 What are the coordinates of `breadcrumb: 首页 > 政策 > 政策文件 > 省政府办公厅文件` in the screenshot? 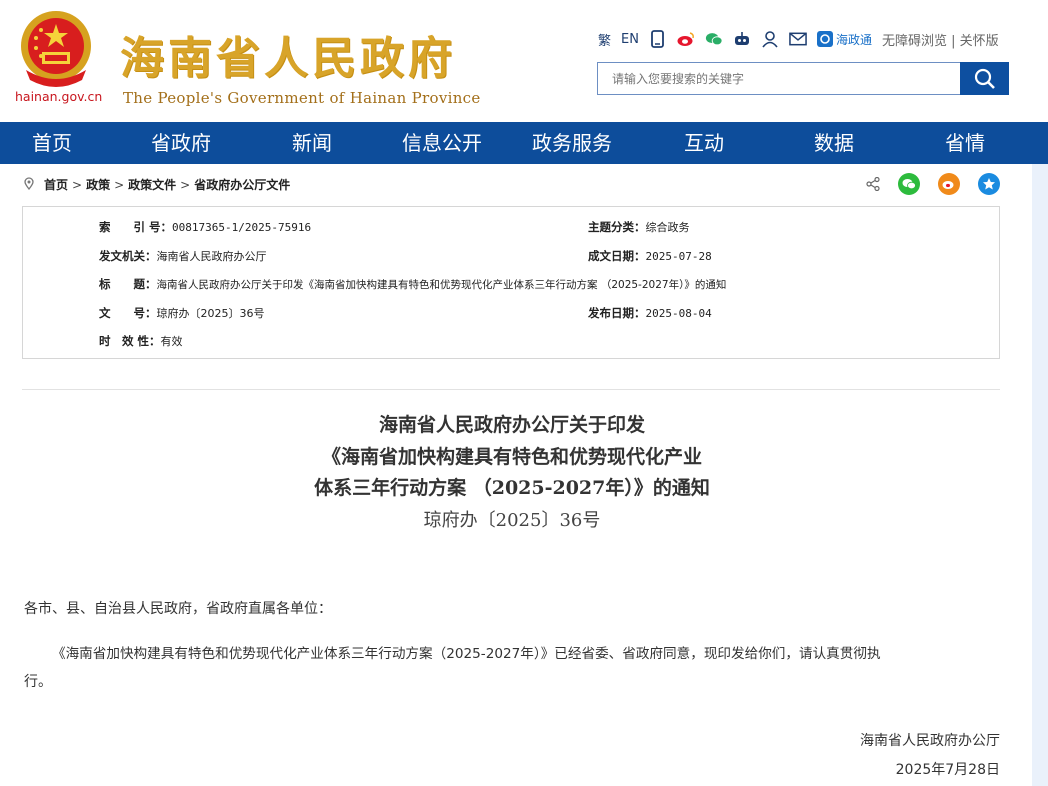 It's located at (157, 184).